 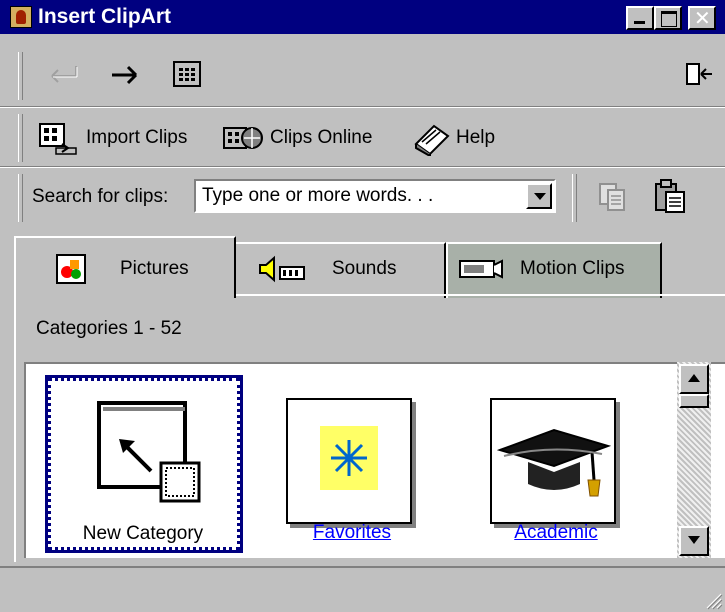 I want to click on all-categories-button, so click(x=188, y=75).